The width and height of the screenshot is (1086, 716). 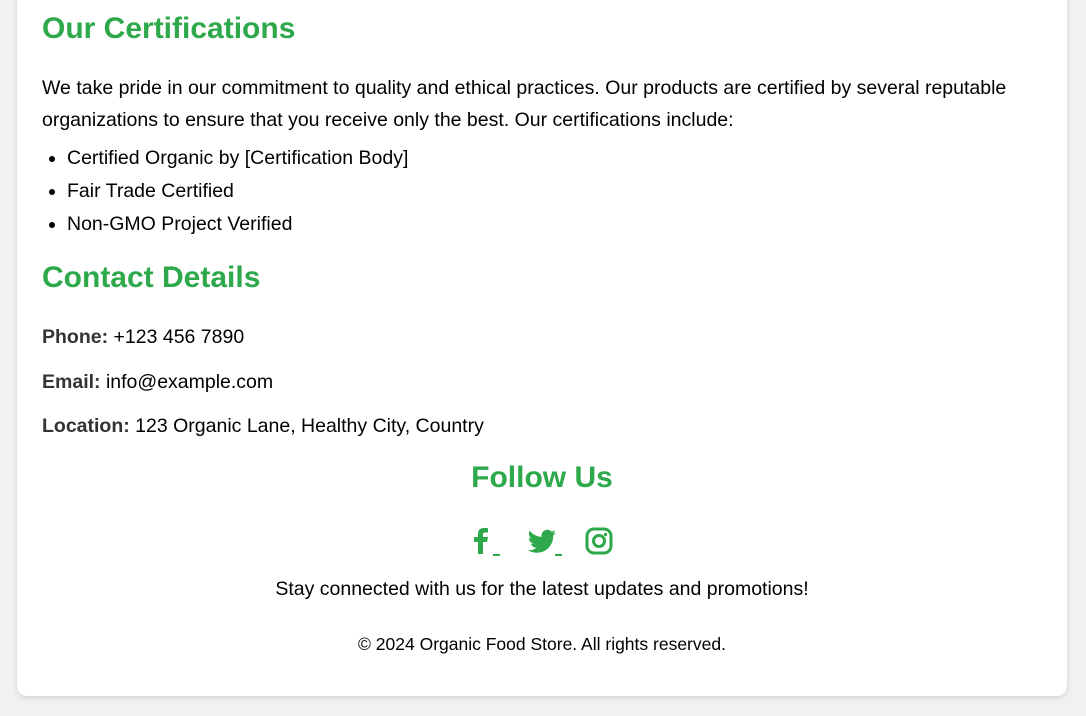 I want to click on twitter-link, so click(x=542, y=541).